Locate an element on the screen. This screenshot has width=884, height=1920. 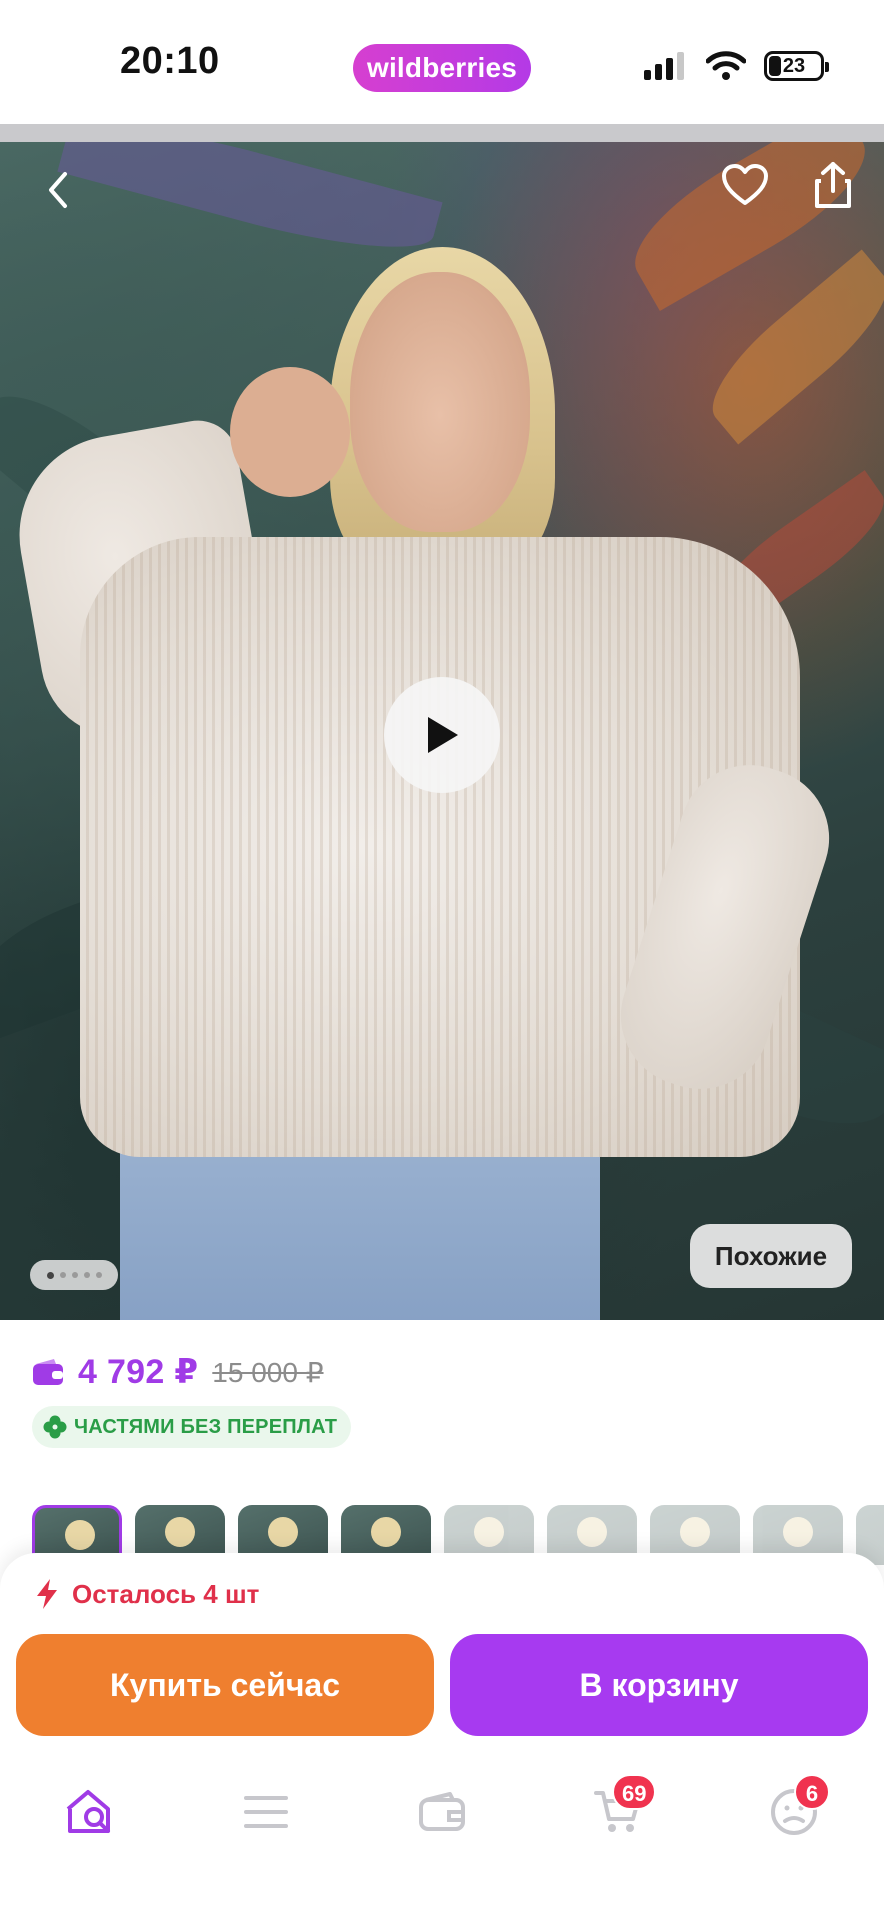
nav-cart: 69 is located at coordinates (622, 1808).